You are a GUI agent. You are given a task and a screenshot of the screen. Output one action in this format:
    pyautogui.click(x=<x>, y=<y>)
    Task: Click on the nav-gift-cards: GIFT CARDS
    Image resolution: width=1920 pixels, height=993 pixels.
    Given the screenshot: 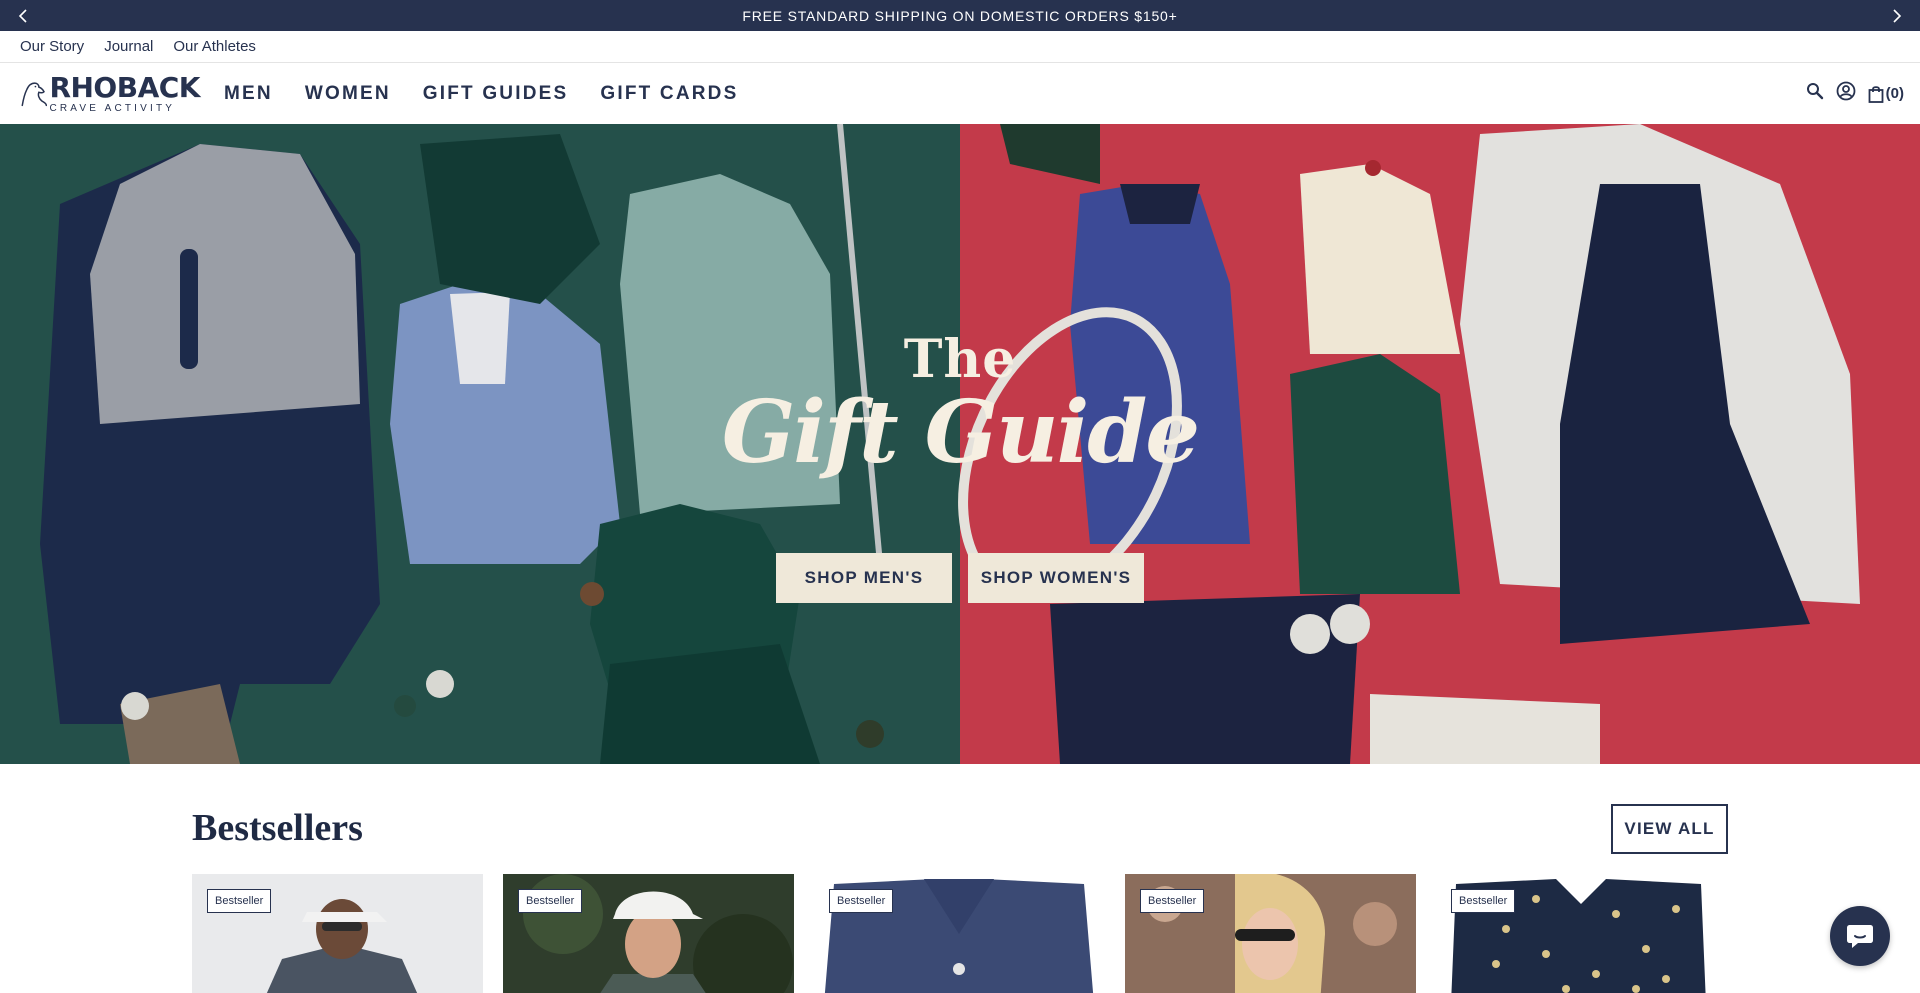 What is the action you would take?
    pyautogui.click(x=669, y=94)
    